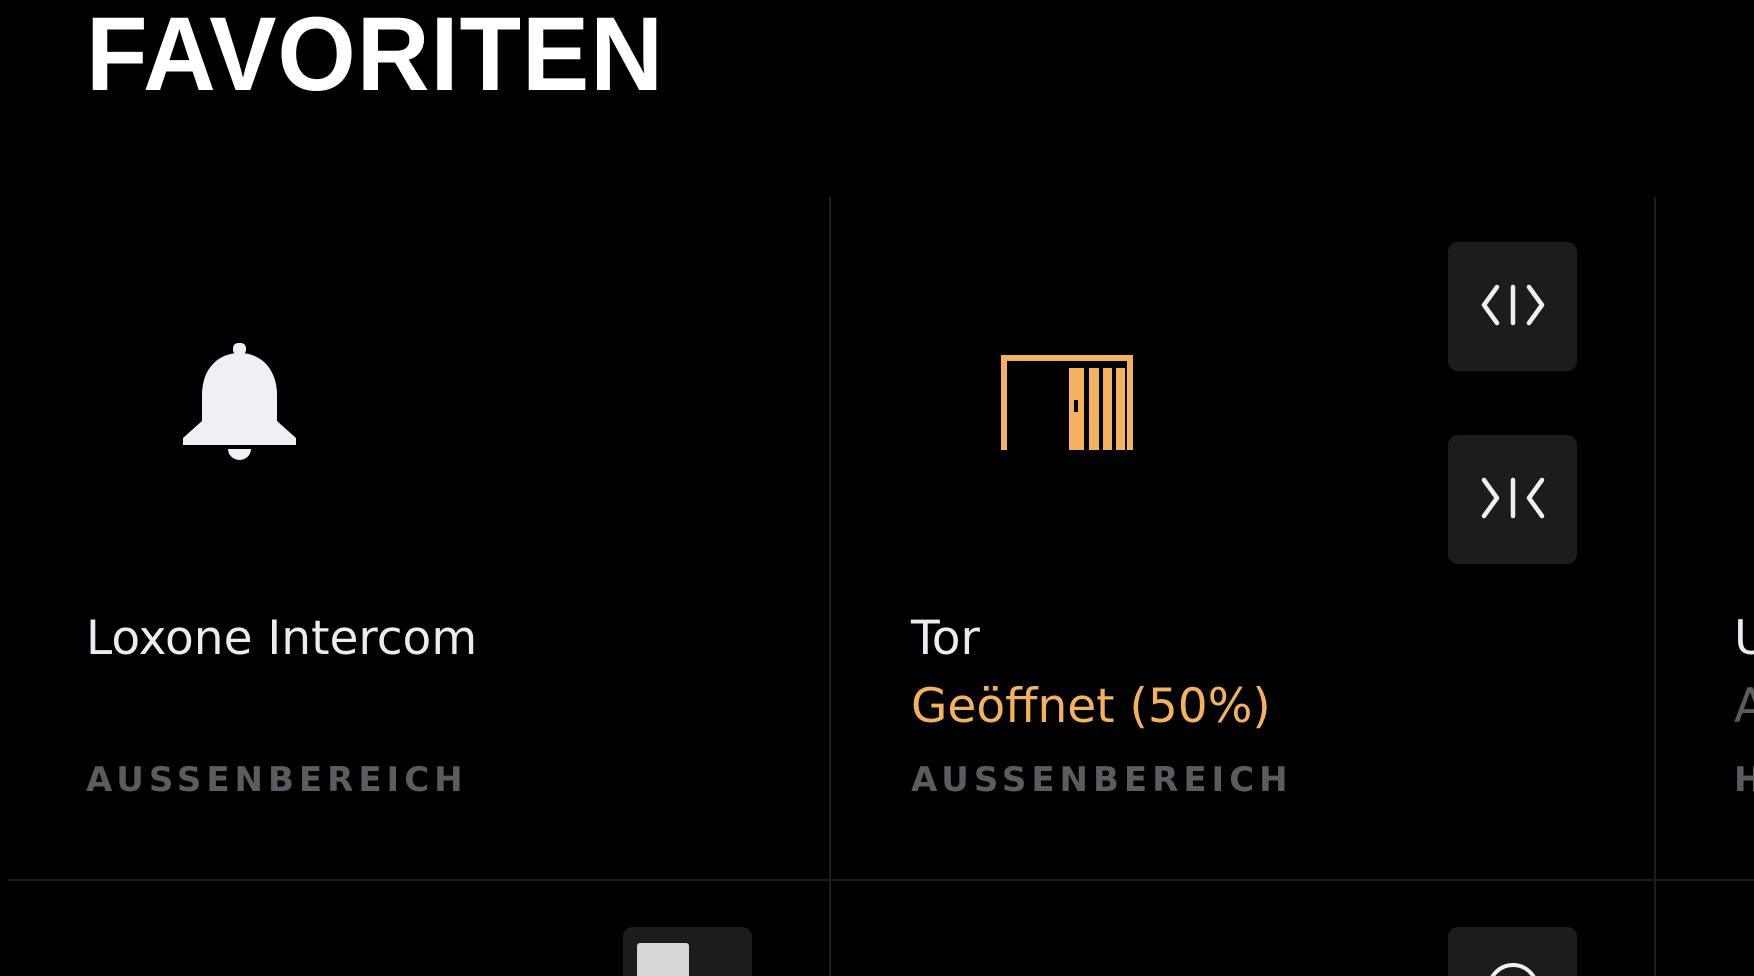 This screenshot has width=1754, height=976. What do you see at coordinates (1067, 401) in the screenshot?
I see `gate-icon` at bounding box center [1067, 401].